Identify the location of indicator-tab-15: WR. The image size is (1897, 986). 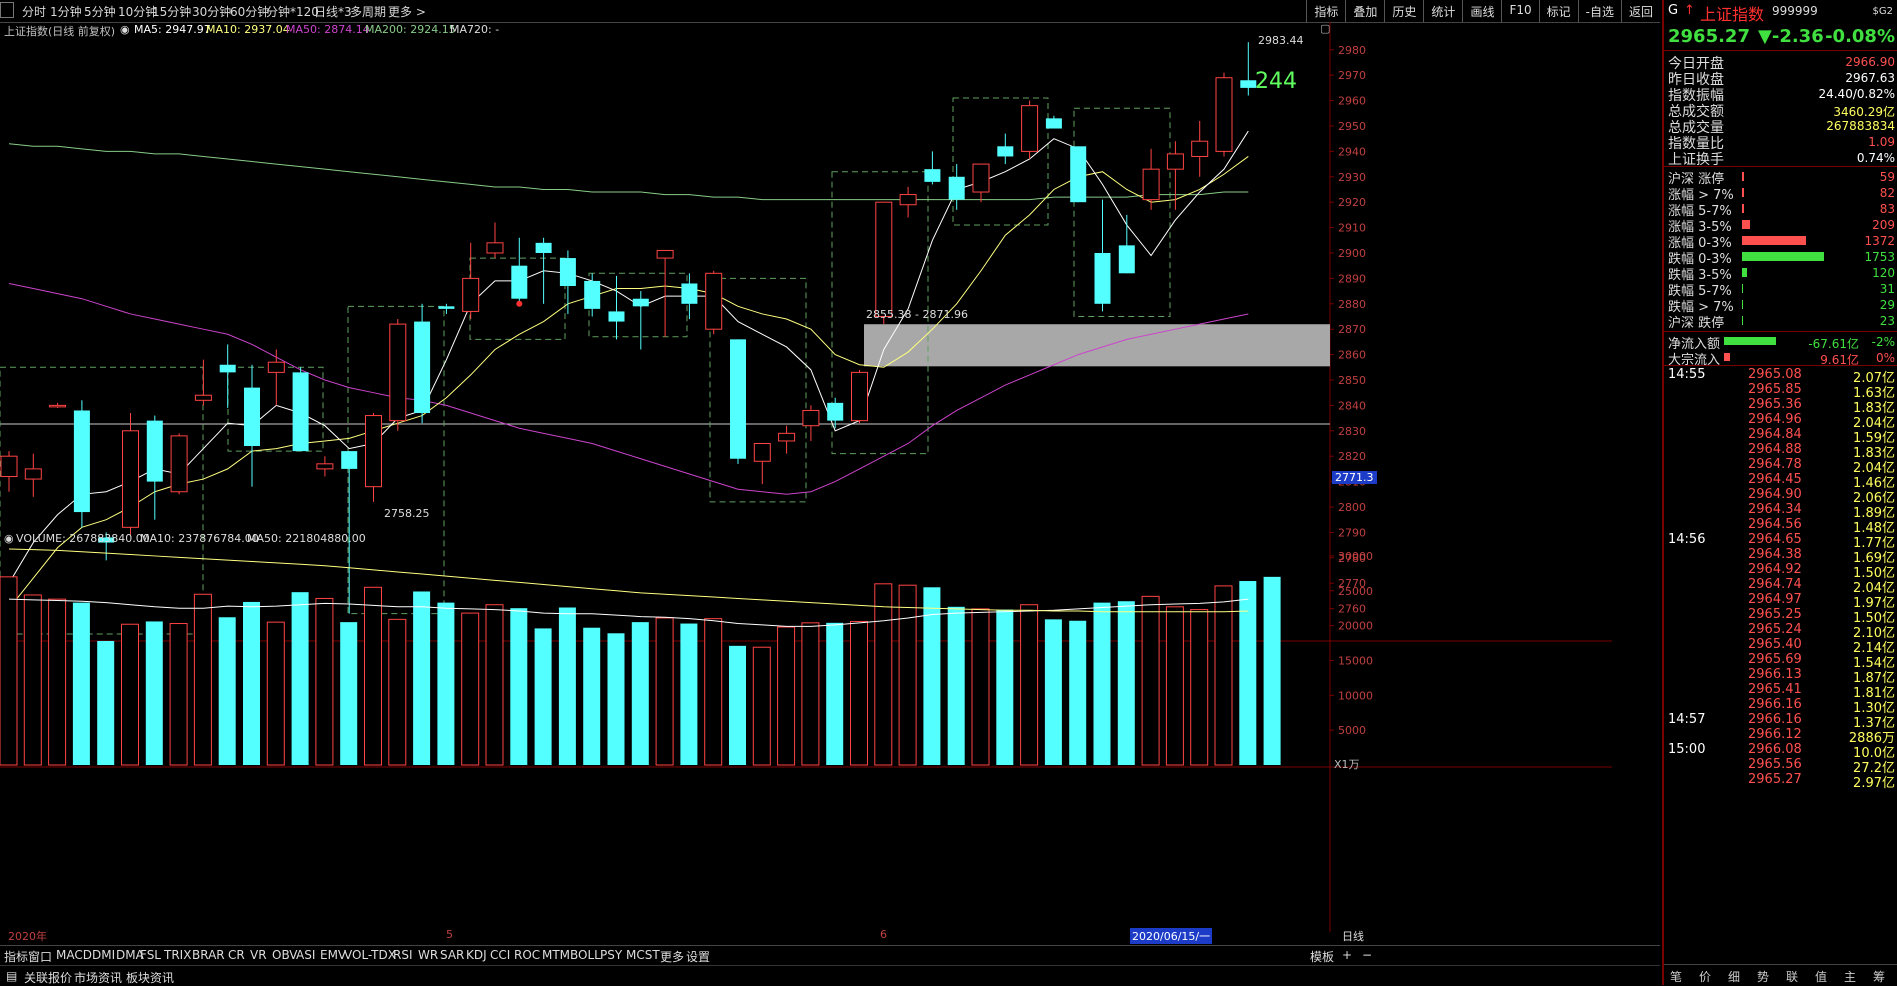
(428, 955).